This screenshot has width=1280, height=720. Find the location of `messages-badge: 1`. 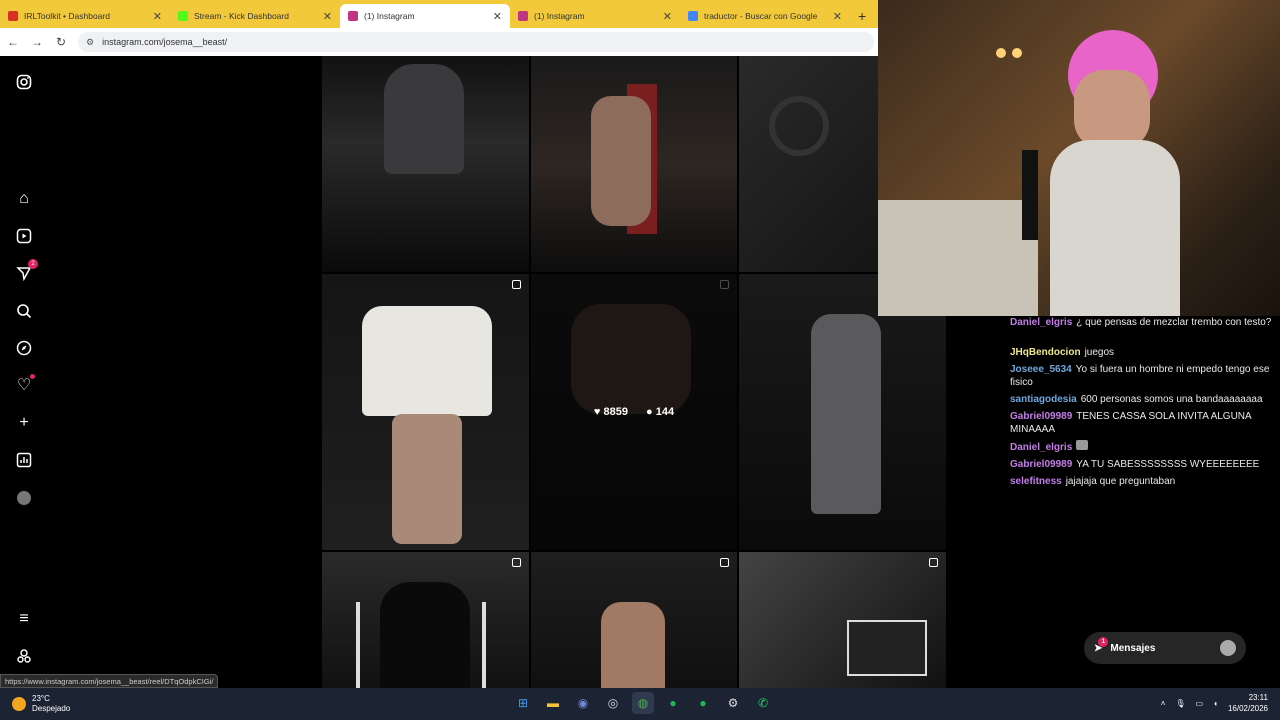

messages-badge: 1 is located at coordinates (1103, 641).